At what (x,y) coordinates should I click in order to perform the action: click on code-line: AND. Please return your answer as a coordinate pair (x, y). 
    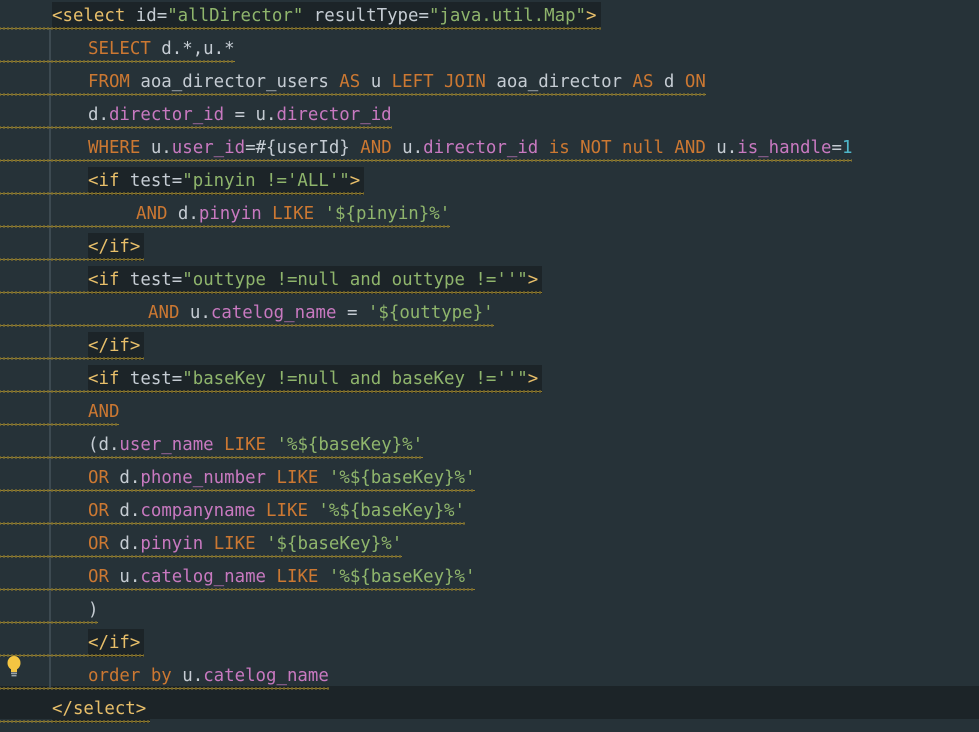
    Looking at the image, I should click on (489, 412).